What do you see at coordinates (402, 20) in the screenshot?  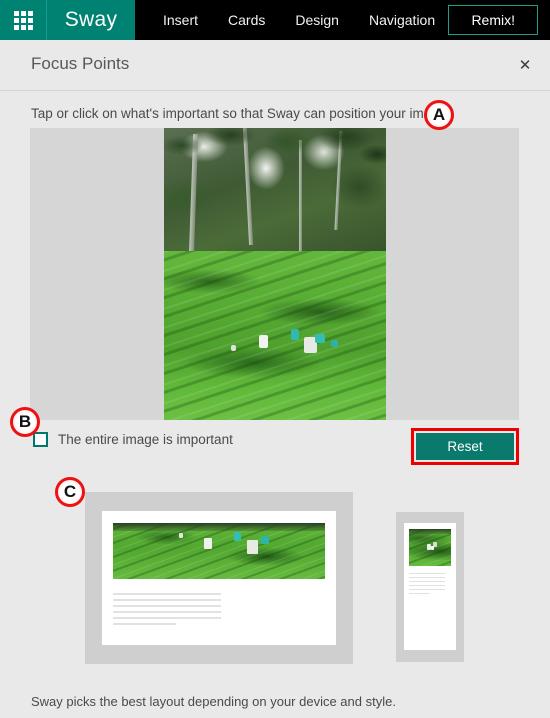 I see `nav-item-navigation: Navigation` at bounding box center [402, 20].